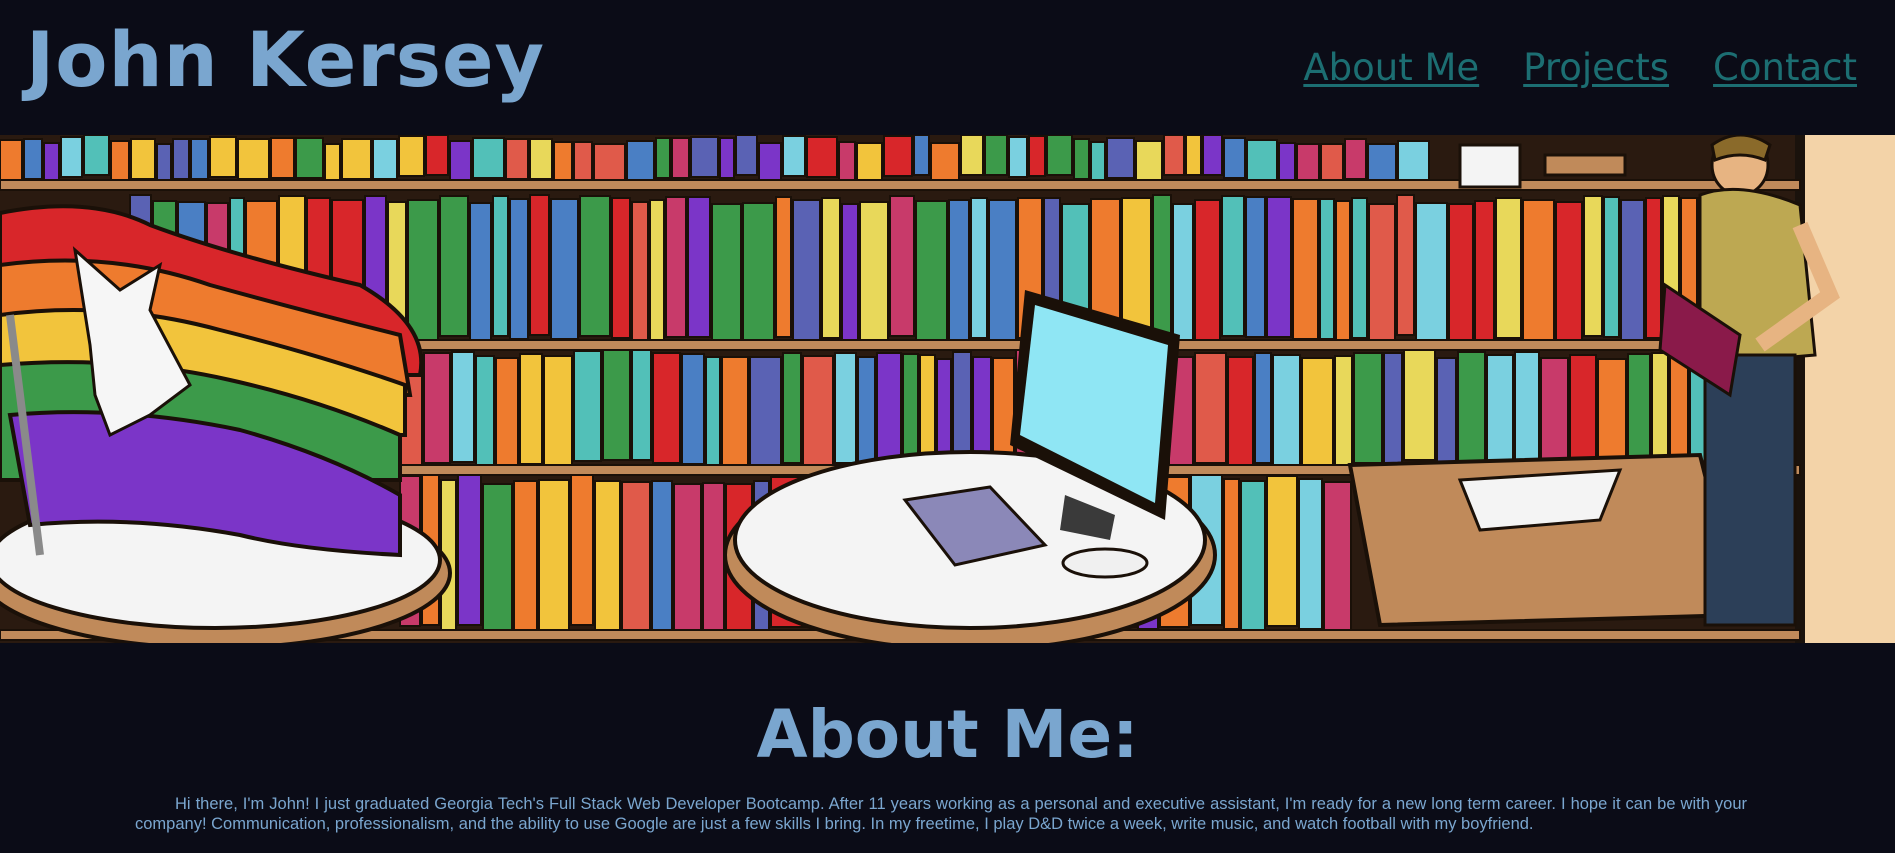 This screenshot has width=1895, height=853. I want to click on nav-link-contact: Contact, so click(1785, 67).